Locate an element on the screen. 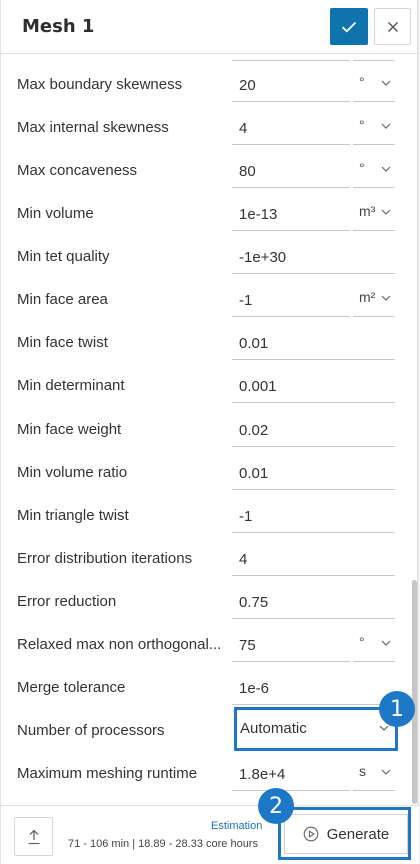  value-input: 1.8e+4 is located at coordinates (291, 774).